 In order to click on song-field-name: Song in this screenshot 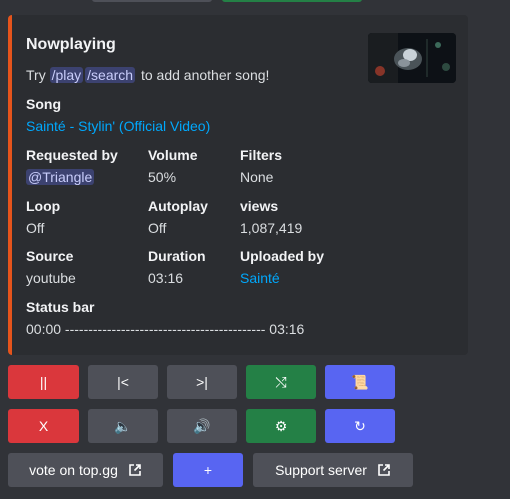, I will do `click(43, 104)`.